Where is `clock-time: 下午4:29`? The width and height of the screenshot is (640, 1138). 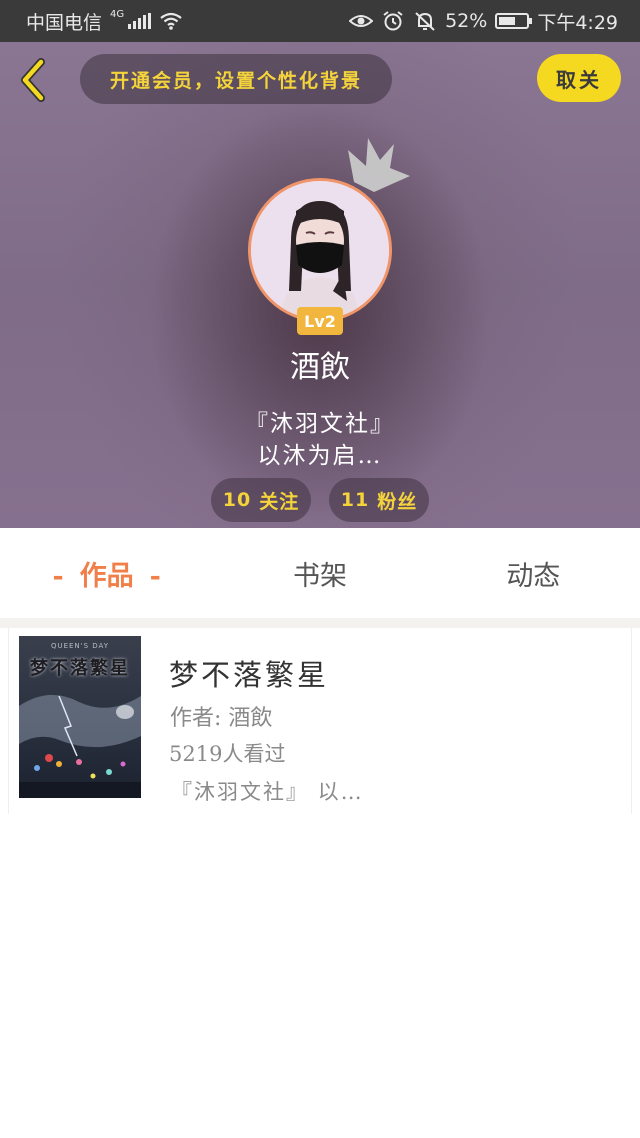 clock-time: 下午4:29 is located at coordinates (577, 22).